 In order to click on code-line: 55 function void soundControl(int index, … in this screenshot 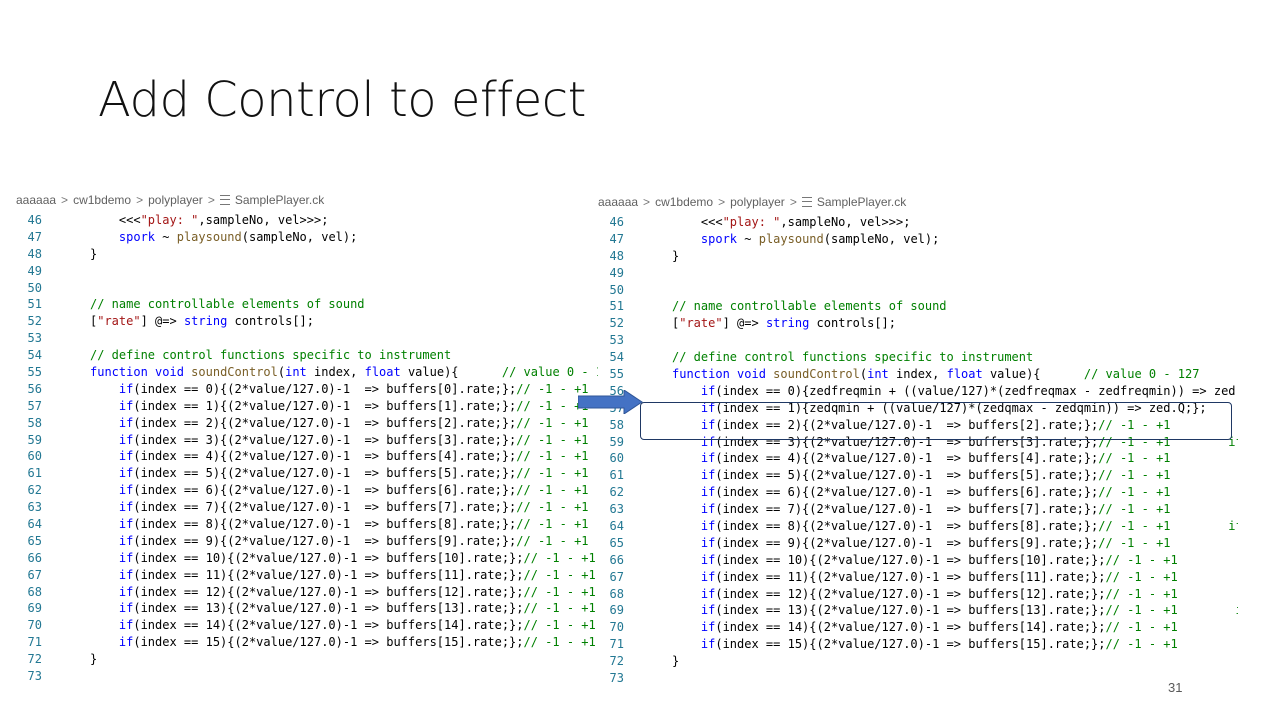, I will do `click(918, 374)`.